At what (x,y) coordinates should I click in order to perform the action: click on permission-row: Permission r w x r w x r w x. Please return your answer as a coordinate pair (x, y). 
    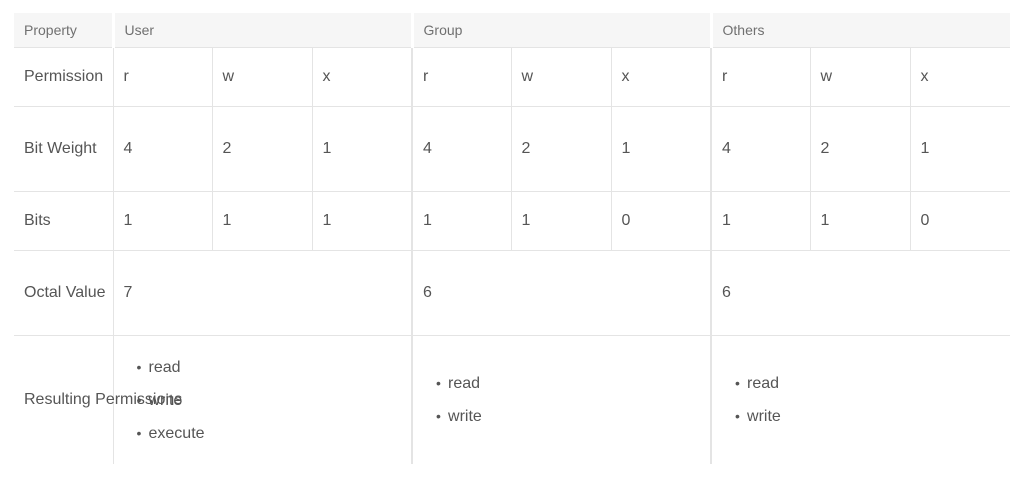
    Looking at the image, I should click on (512, 77).